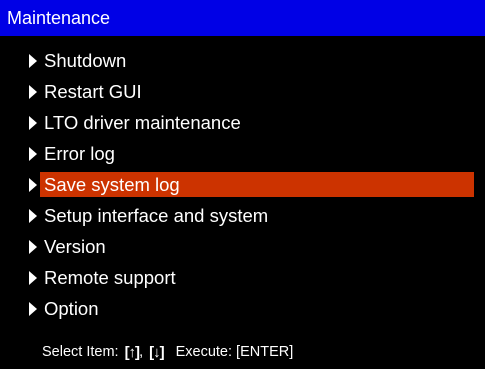 Image resolution: width=485 pixels, height=369 pixels. What do you see at coordinates (85, 60) in the screenshot?
I see `menu-item-label: Shutdown` at bounding box center [85, 60].